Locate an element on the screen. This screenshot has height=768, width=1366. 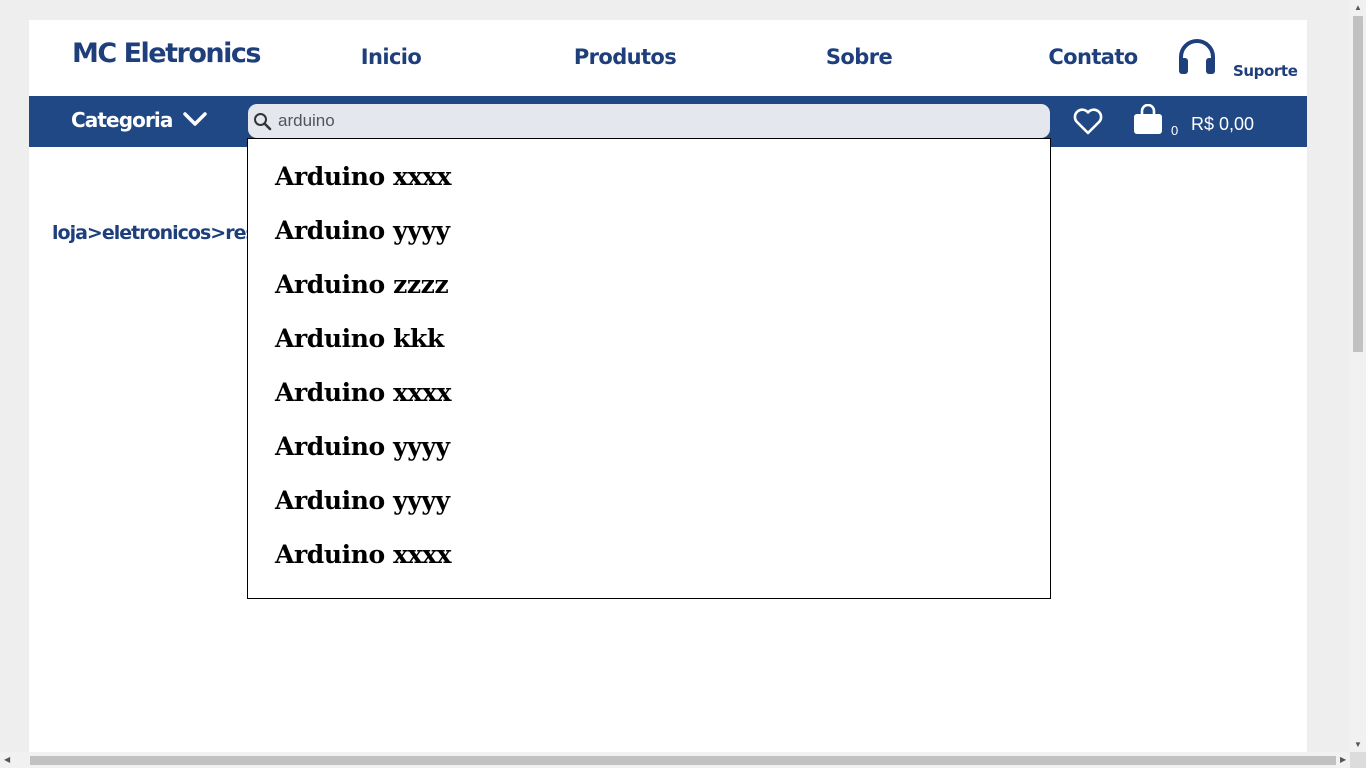
category-dropdown: Categoria is located at coordinates (139, 119).